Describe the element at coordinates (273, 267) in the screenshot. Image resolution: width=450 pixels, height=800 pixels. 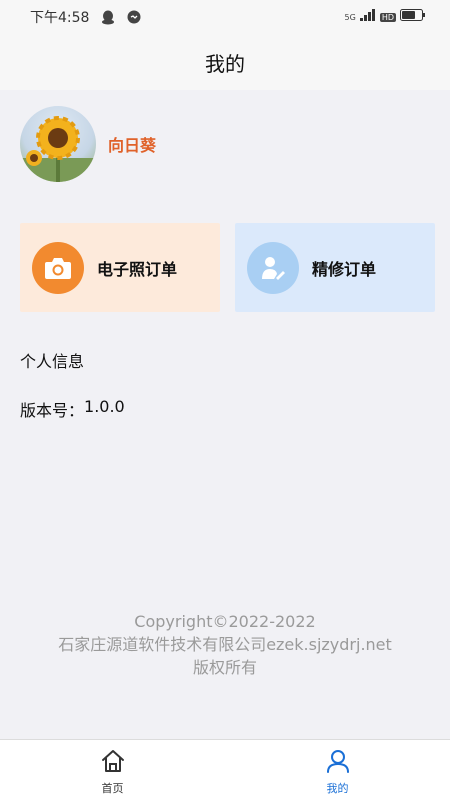
I see `person-retouch-icon` at that location.